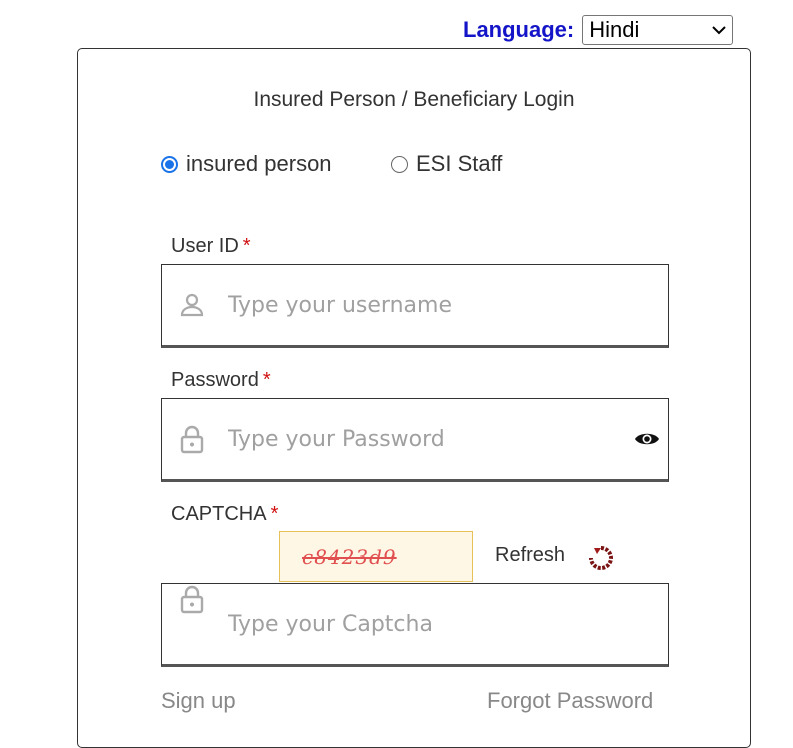 This screenshot has width=793, height=748. I want to click on userid-label: User ID *, so click(211, 246).